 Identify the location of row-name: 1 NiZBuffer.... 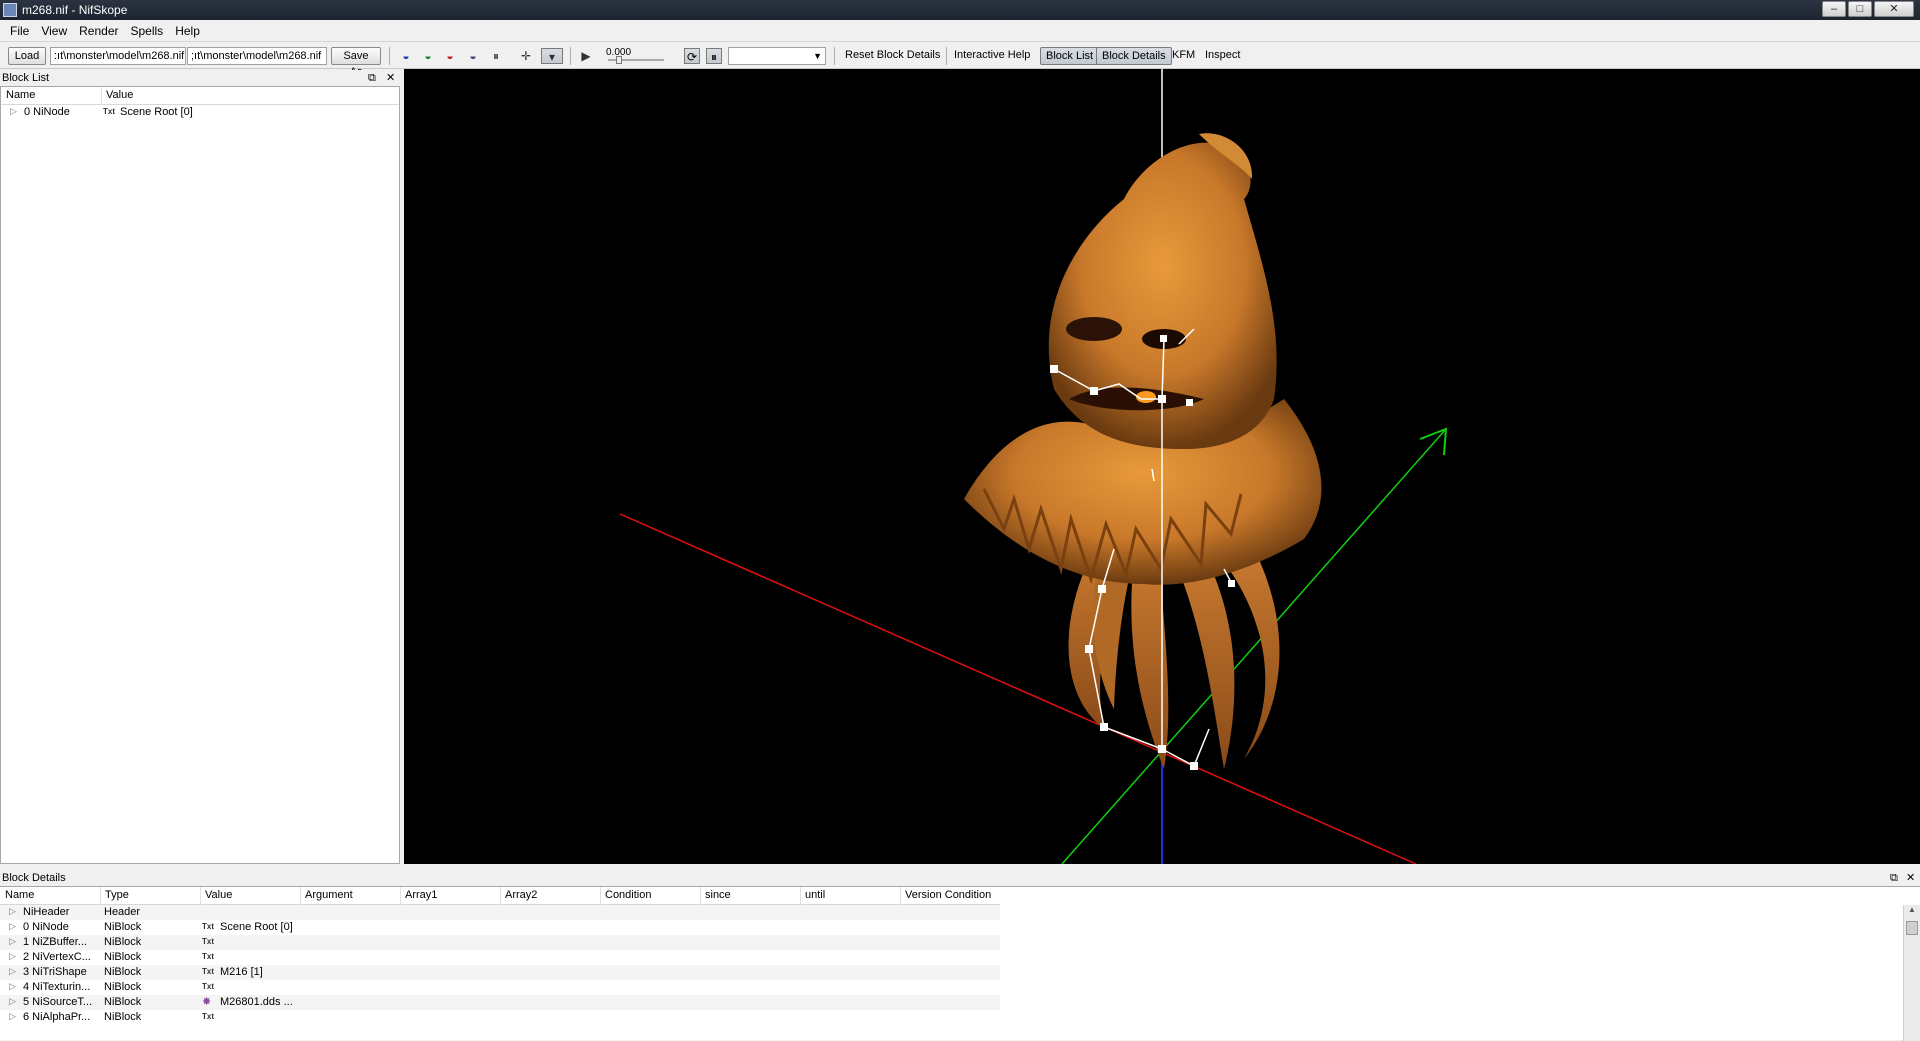
(55, 942).